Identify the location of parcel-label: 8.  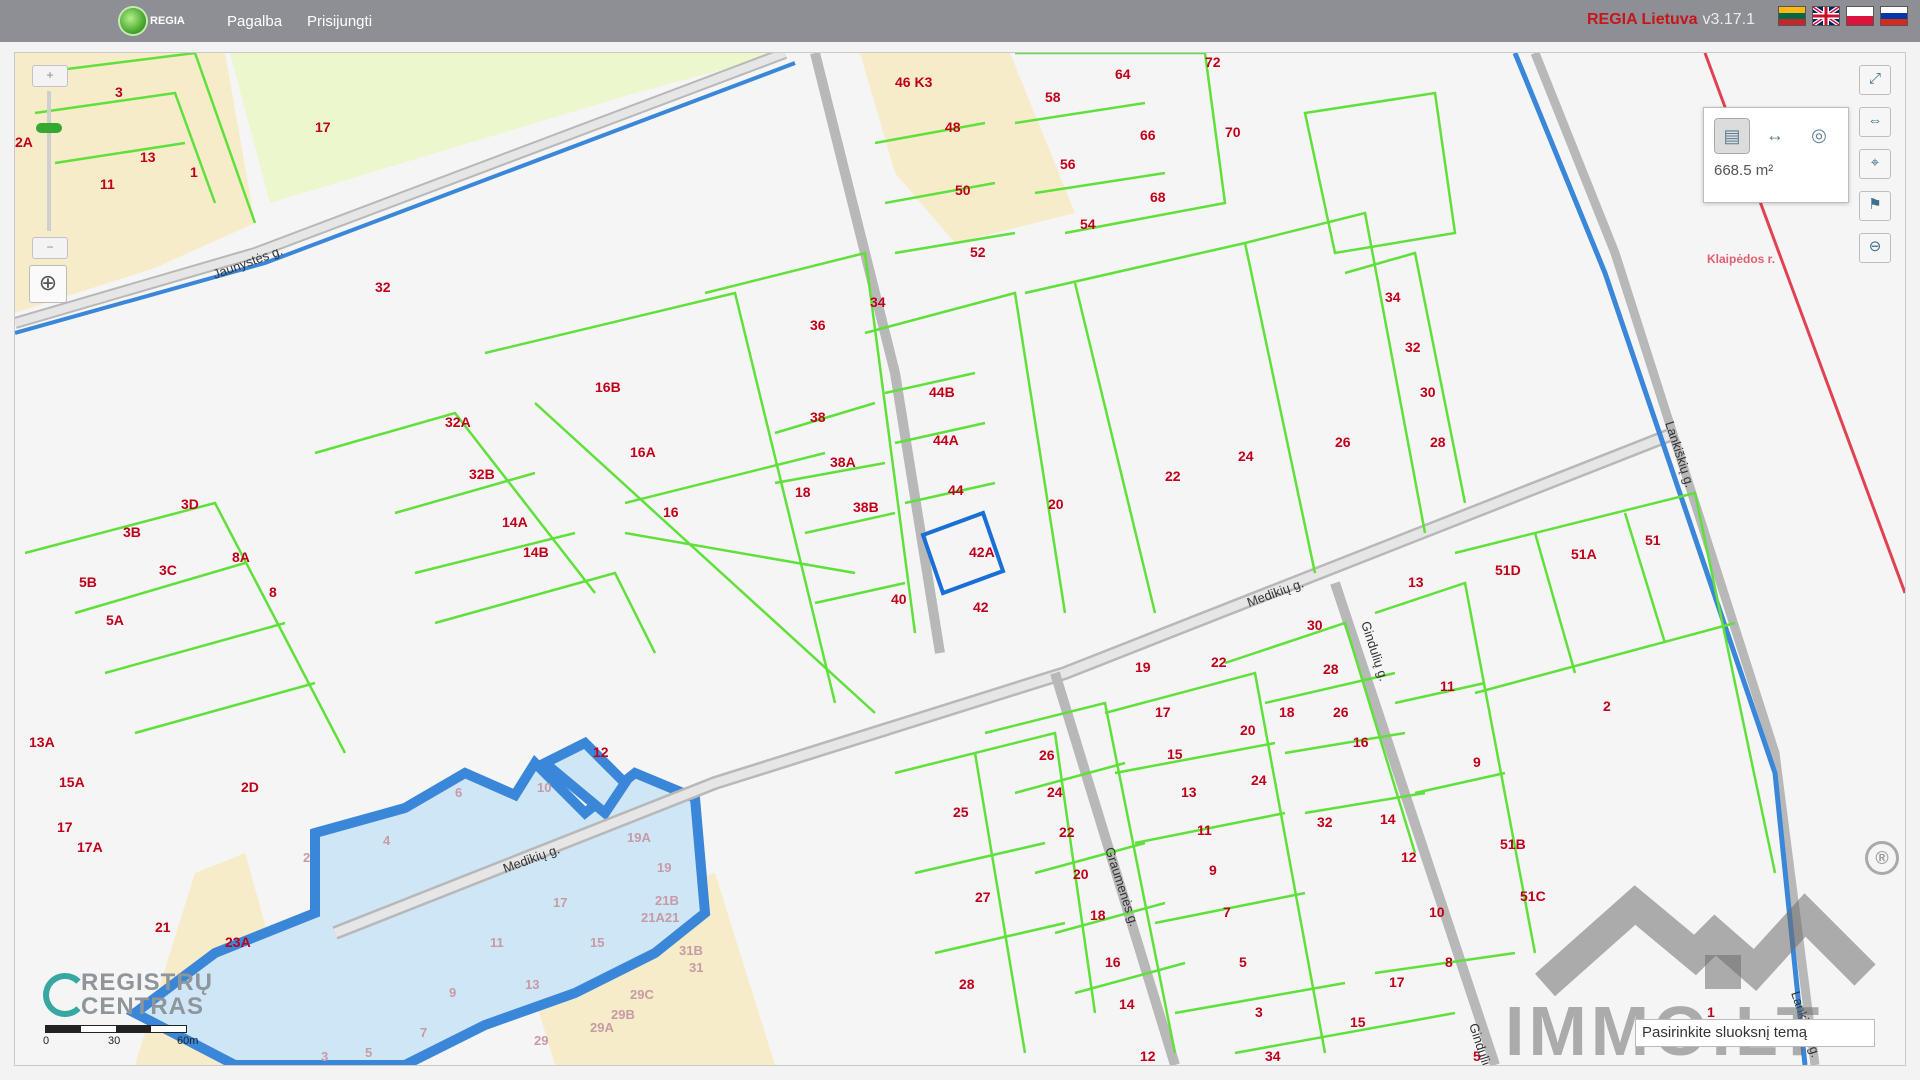
(273, 592).